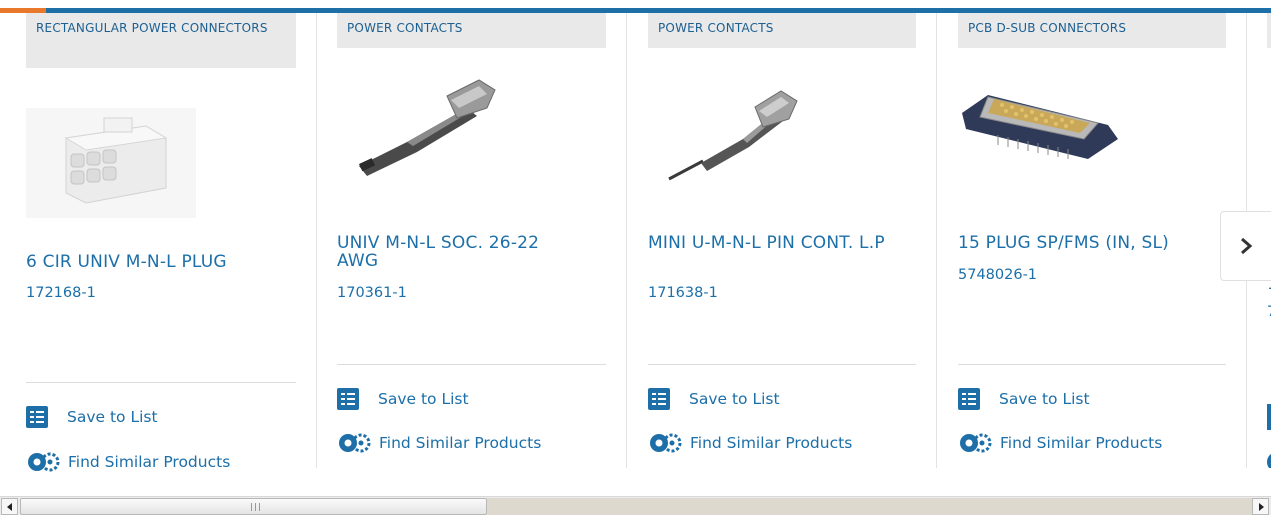  What do you see at coordinates (1269, 312) in the screenshot?
I see `part-number-link: 7` at bounding box center [1269, 312].